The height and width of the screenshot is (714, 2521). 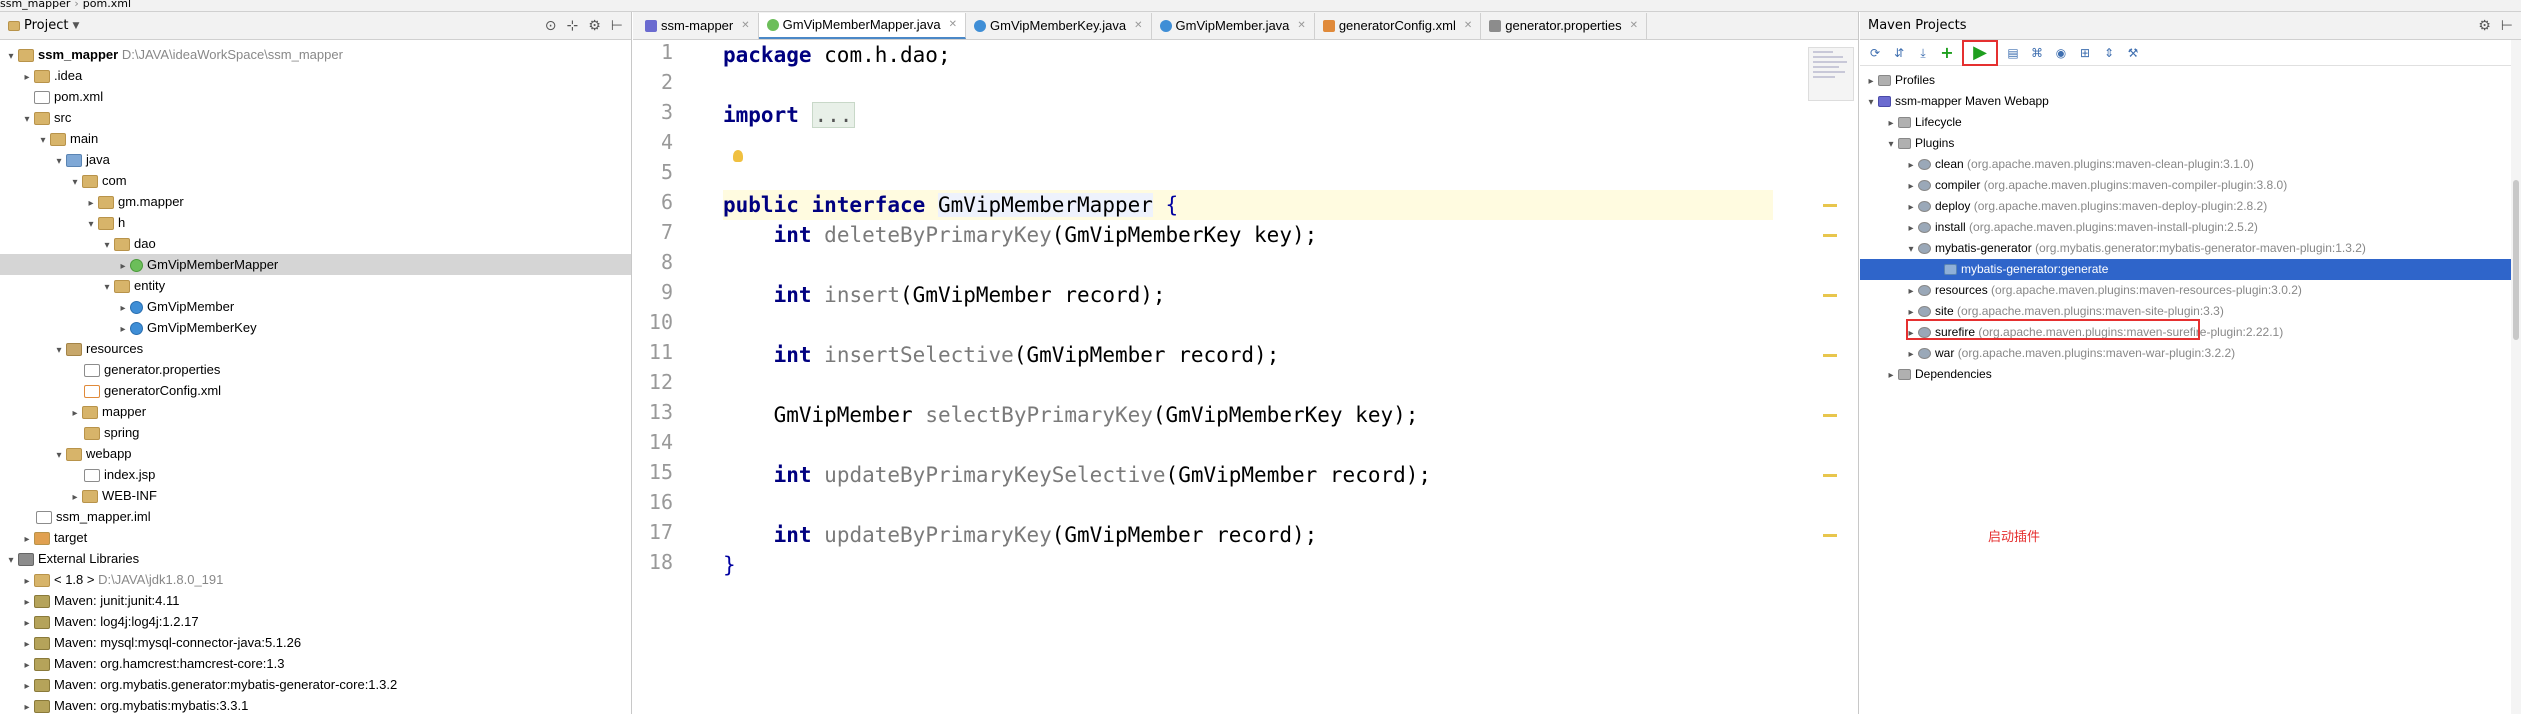 What do you see at coordinates (315, 138) in the screenshot?
I see `tree-item-main: ▾ main` at bounding box center [315, 138].